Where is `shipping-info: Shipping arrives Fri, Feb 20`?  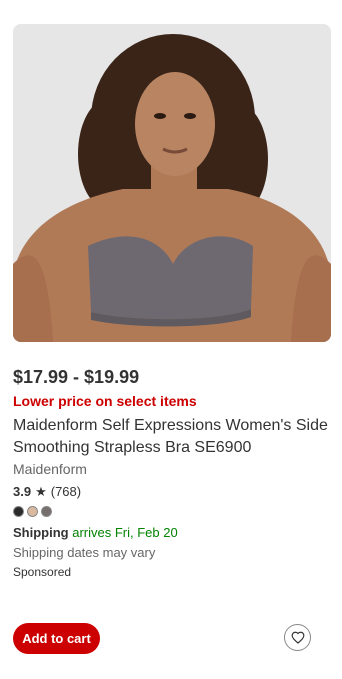 shipping-info: Shipping arrives Fri, Feb 20 is located at coordinates (172, 533).